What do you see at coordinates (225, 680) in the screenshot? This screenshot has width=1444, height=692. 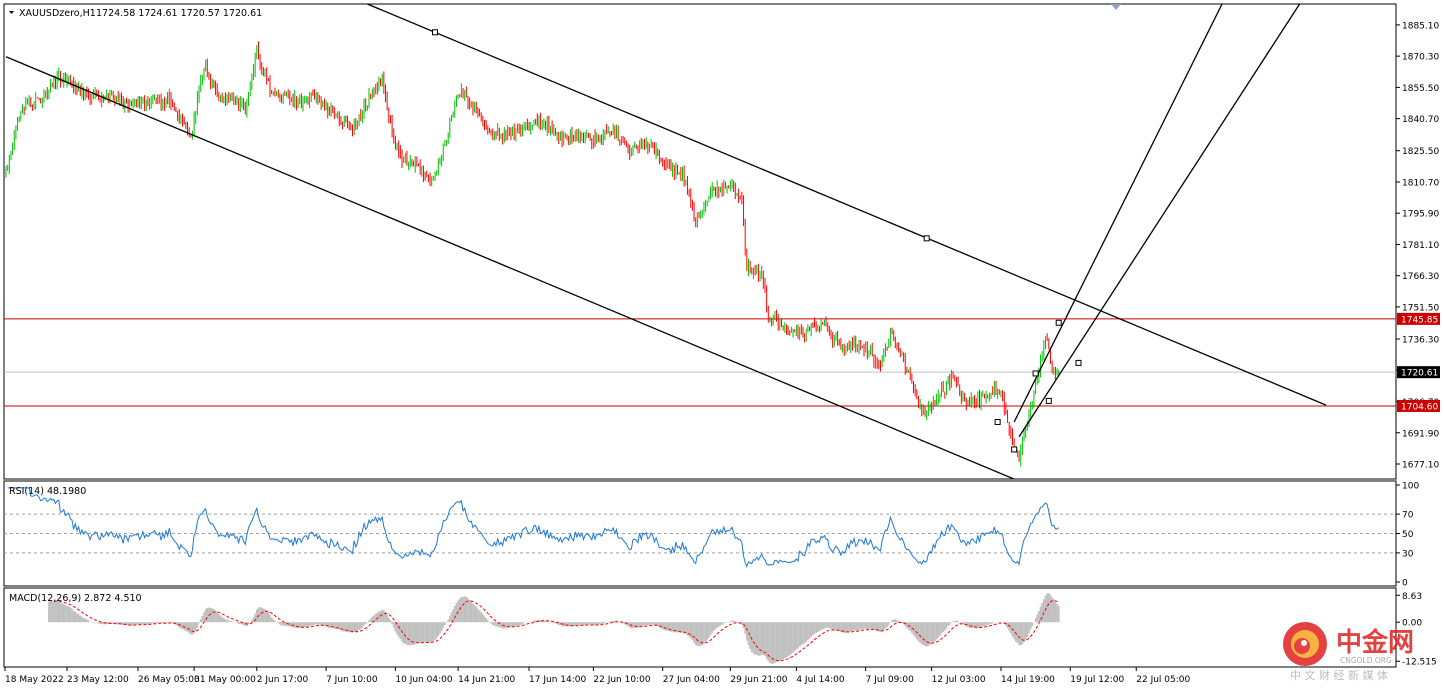 I see `time-tick-label: 31 May 00:00` at bounding box center [225, 680].